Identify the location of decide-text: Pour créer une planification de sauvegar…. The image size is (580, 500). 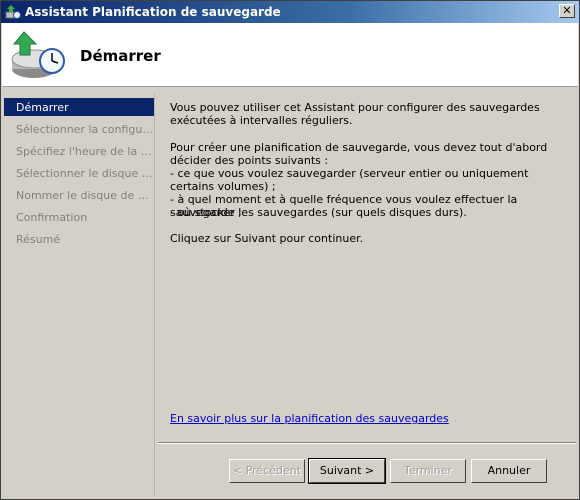
(359, 154).